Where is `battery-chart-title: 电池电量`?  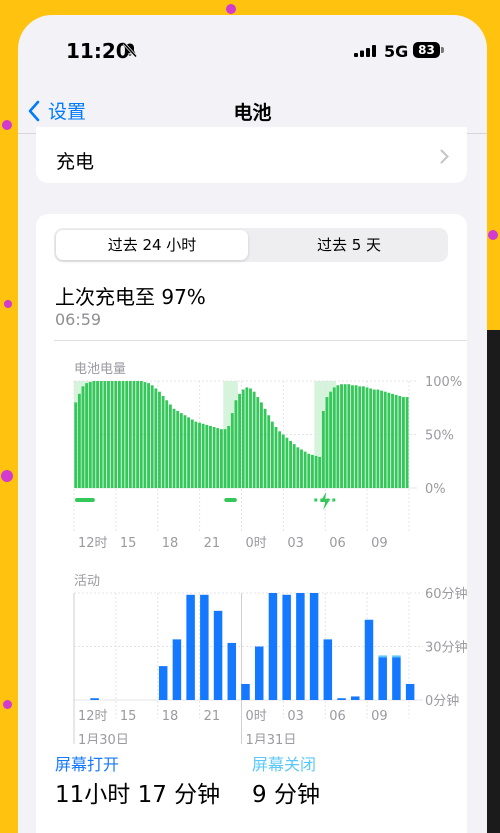 battery-chart-title: 电池电量 is located at coordinates (100, 369).